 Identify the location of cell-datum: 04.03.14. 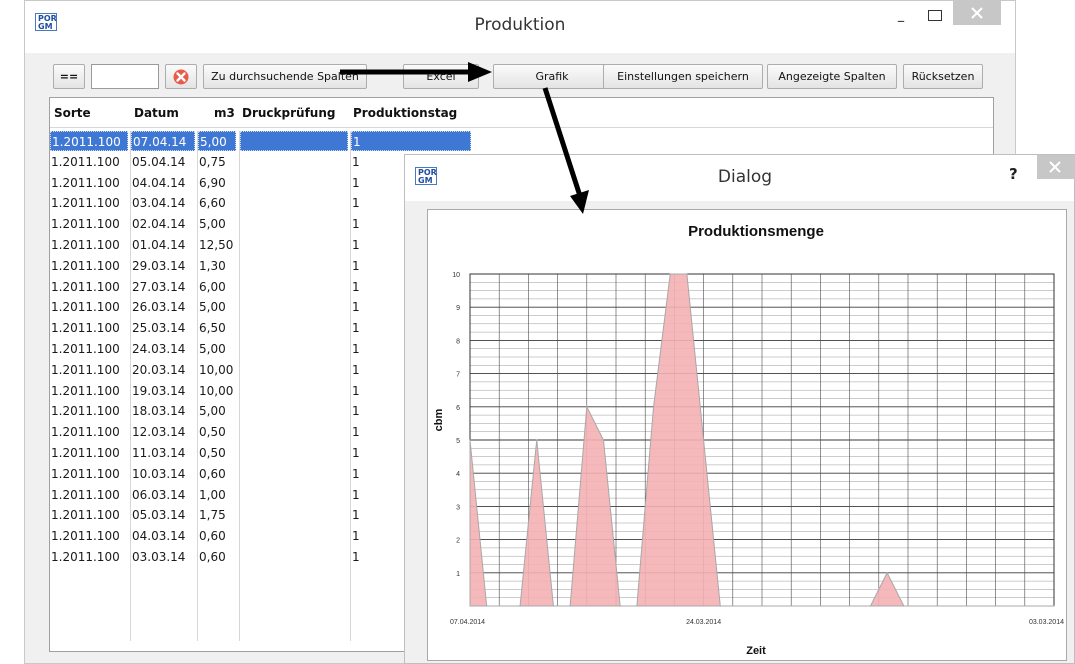
(159, 536).